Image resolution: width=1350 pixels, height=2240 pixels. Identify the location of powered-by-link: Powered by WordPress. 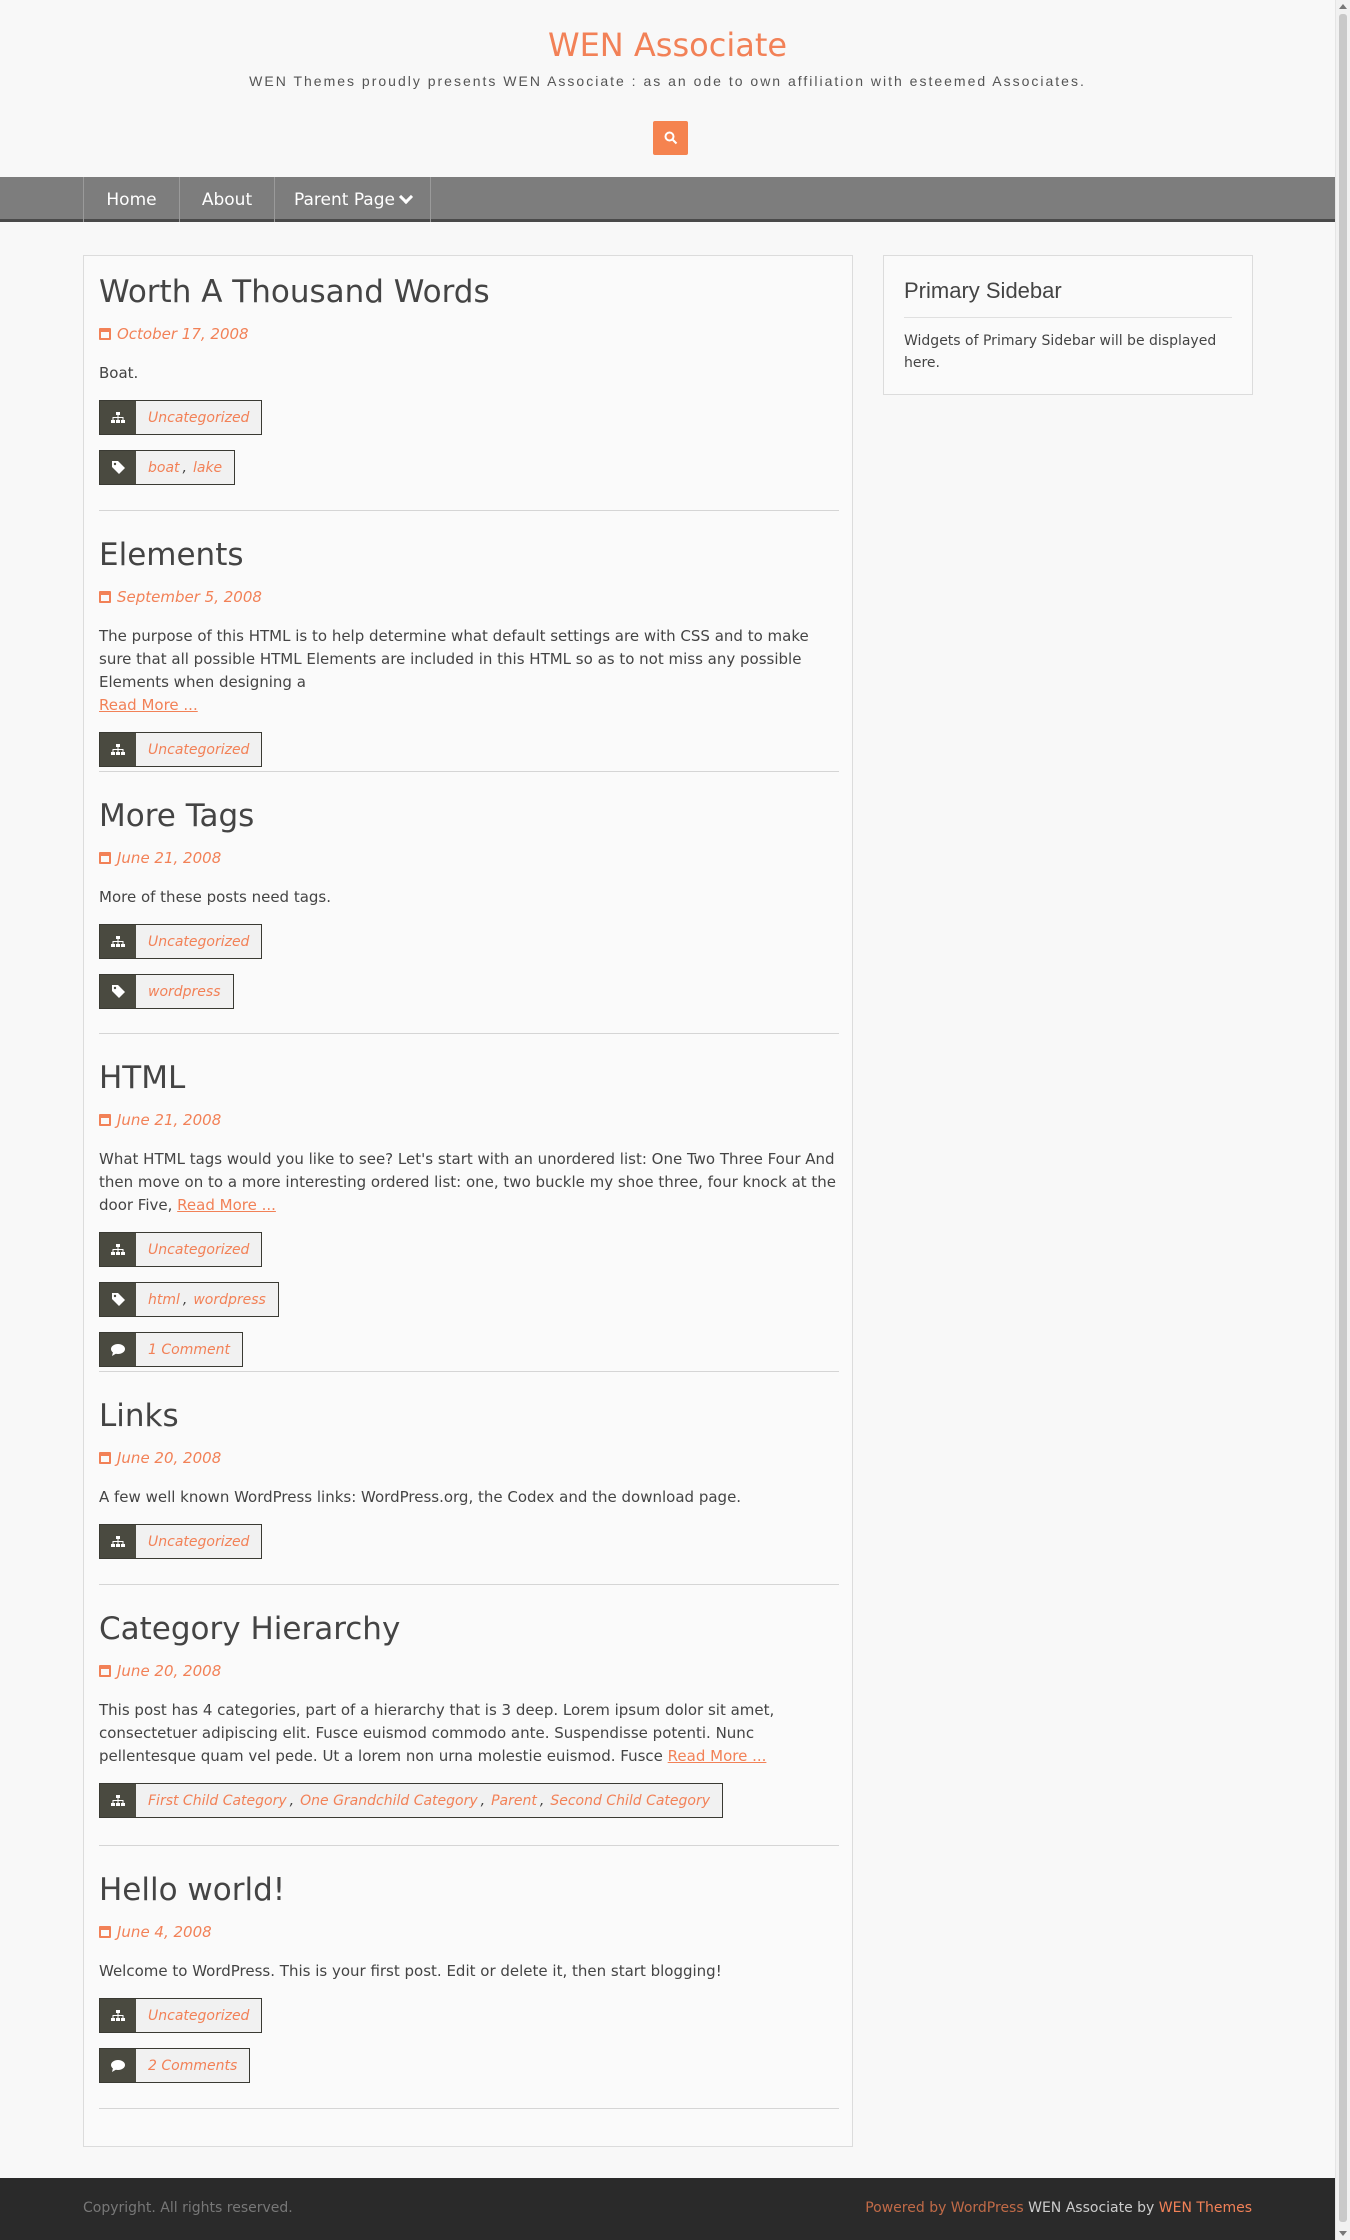
(944, 2208).